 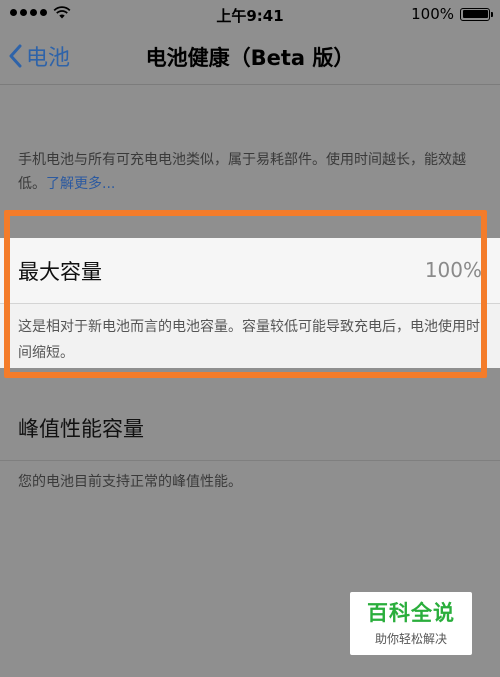 I want to click on watermark-logo: 百科全说 助你轻松解决, so click(x=411, y=623).